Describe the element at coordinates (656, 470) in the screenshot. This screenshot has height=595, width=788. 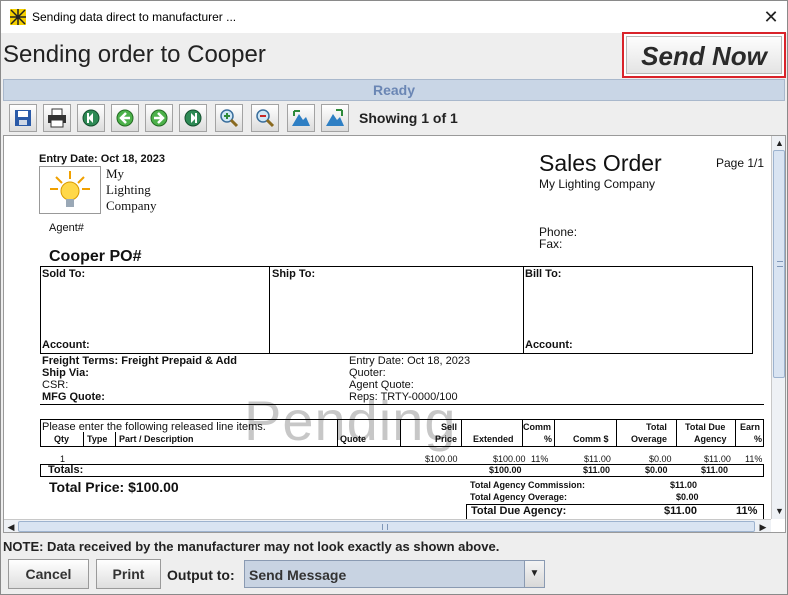
I see `totals-overage: $0.00` at that location.